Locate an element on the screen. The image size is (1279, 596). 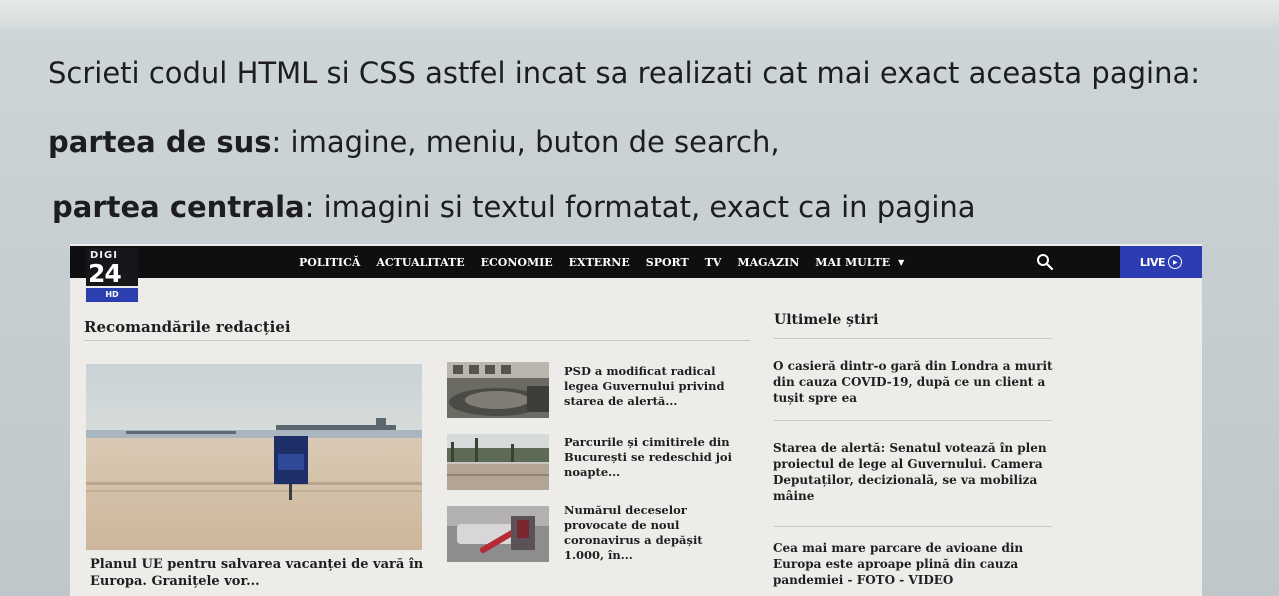
nav-more-label: MAI MULTE is located at coordinates (853, 262).